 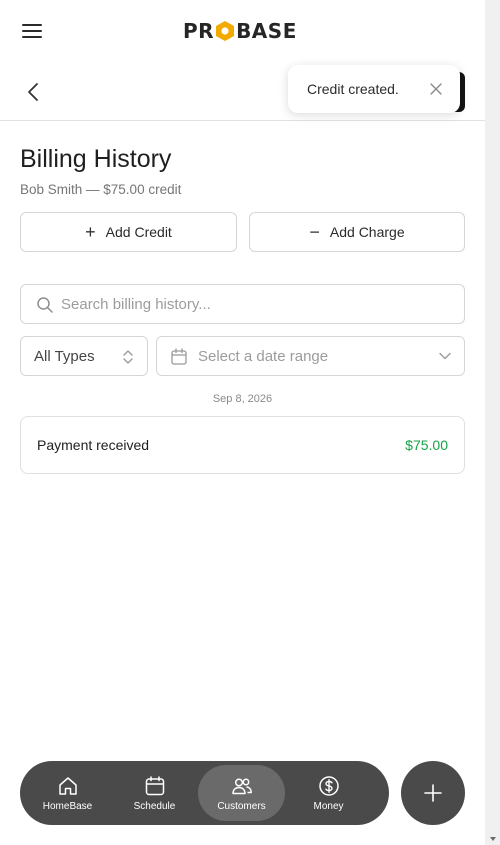 I want to click on nav-item-schedule: Schedule, so click(x=154, y=793).